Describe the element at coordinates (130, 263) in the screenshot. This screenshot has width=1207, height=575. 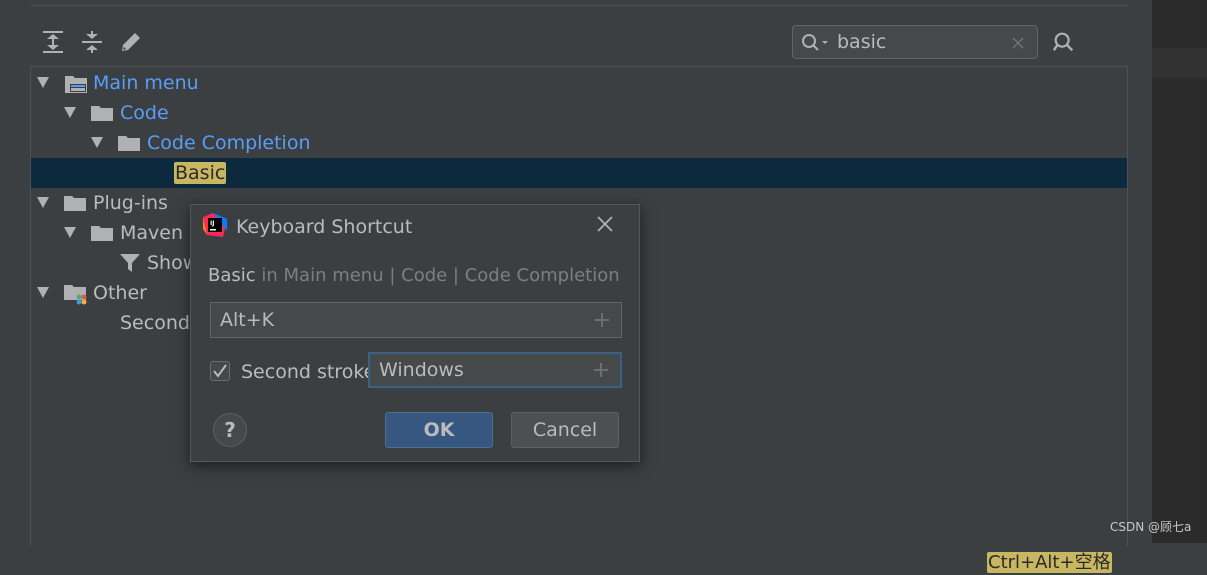
I see `filter-icon` at that location.